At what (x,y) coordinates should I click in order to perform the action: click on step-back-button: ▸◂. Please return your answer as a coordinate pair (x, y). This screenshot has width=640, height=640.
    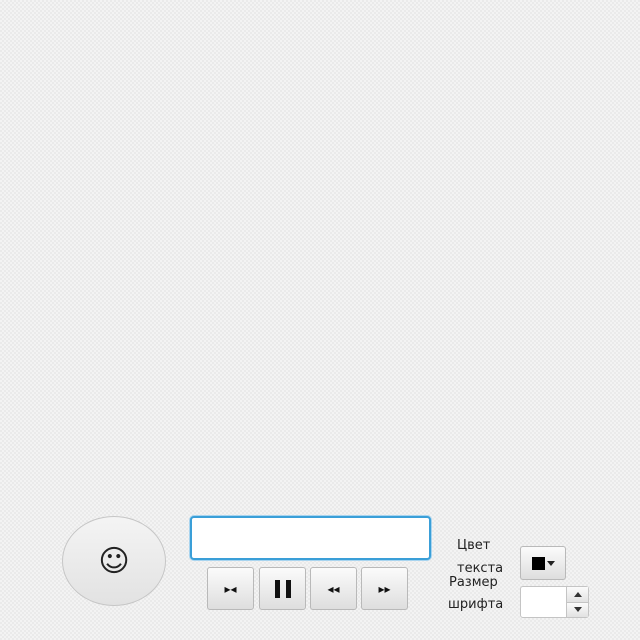
    Looking at the image, I should click on (230, 588).